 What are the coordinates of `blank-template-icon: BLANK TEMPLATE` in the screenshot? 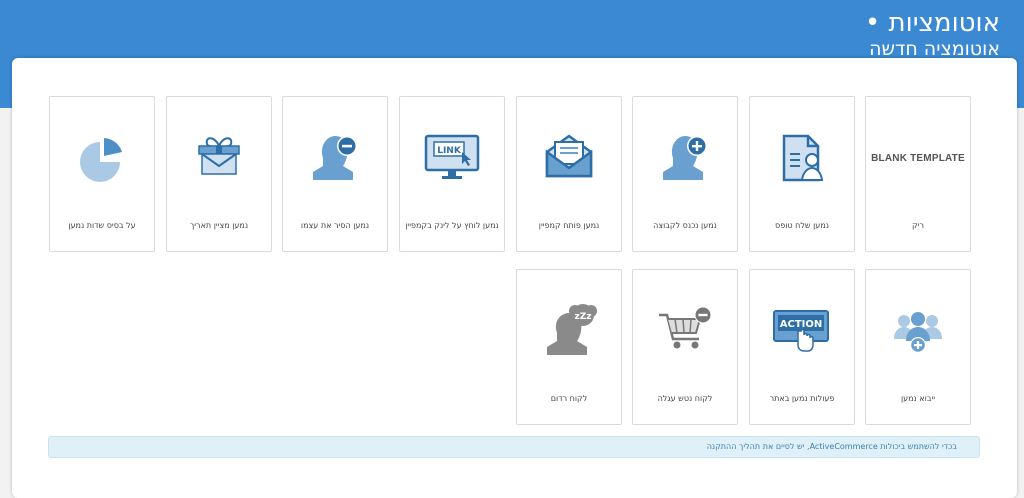 It's located at (918, 158).